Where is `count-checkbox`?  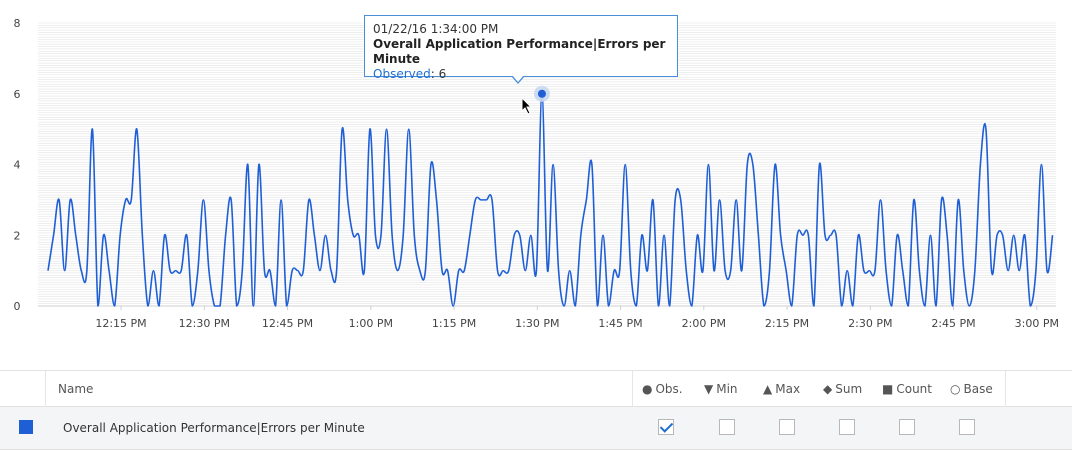
count-checkbox is located at coordinates (907, 427).